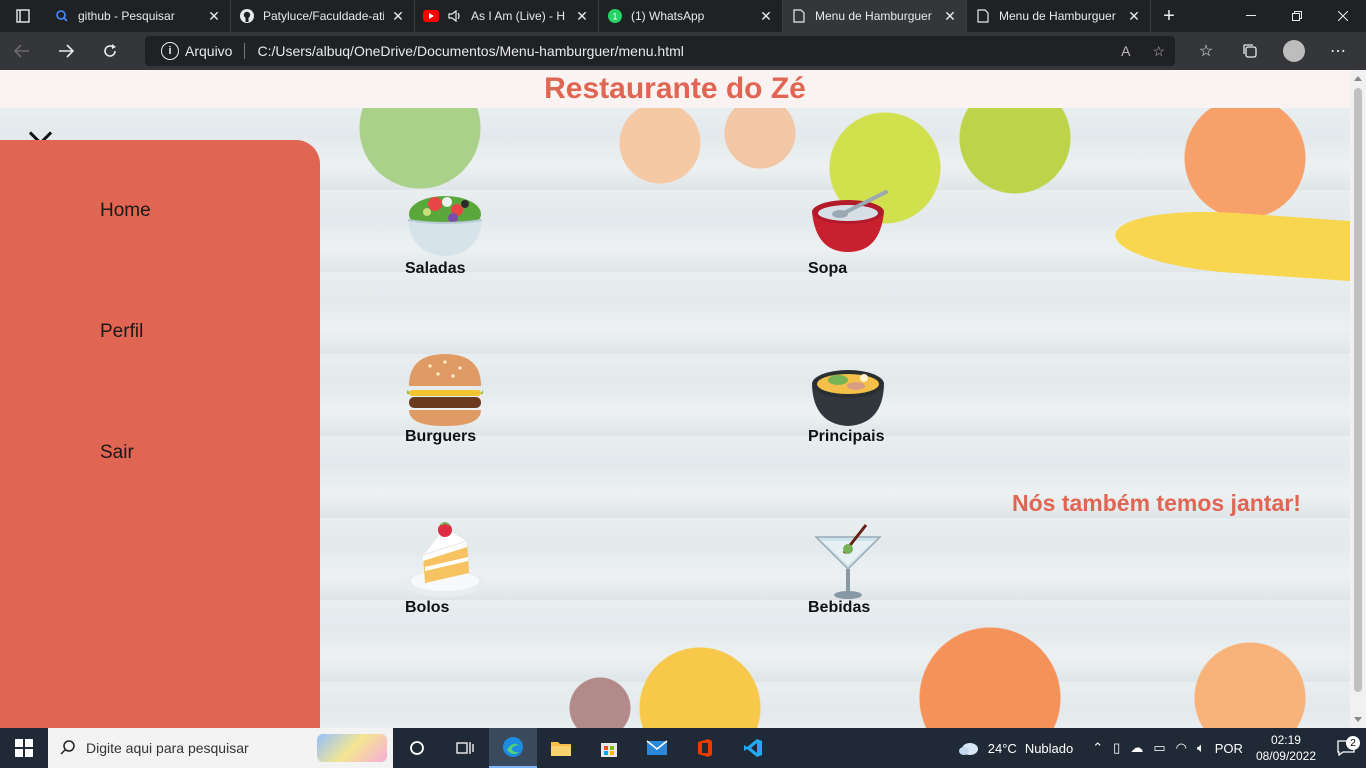 The image size is (1366, 768). Describe the element at coordinates (323, 16) in the screenshot. I see `tab-github-repo: Patyluce/Faculdade-ati ✕` at that location.